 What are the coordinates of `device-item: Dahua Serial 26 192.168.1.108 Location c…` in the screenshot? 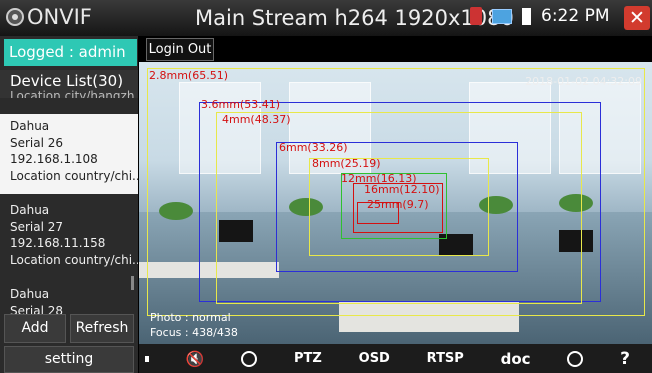 It's located at (69, 154).